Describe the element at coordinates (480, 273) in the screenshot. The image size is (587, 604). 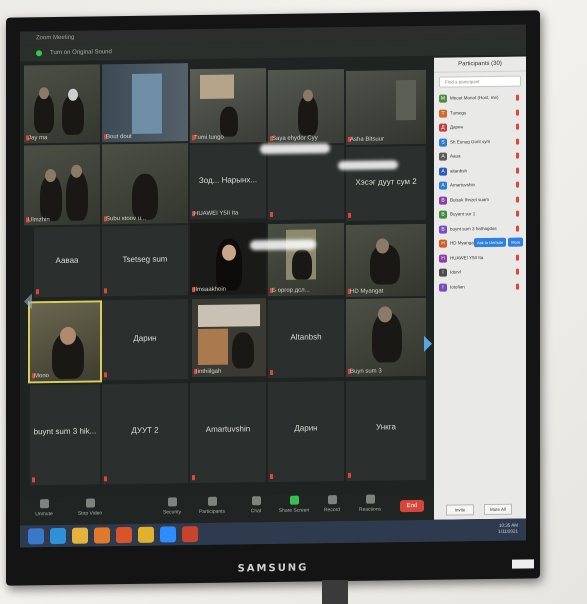
I see `participant-row: I Idsrvl` at that location.